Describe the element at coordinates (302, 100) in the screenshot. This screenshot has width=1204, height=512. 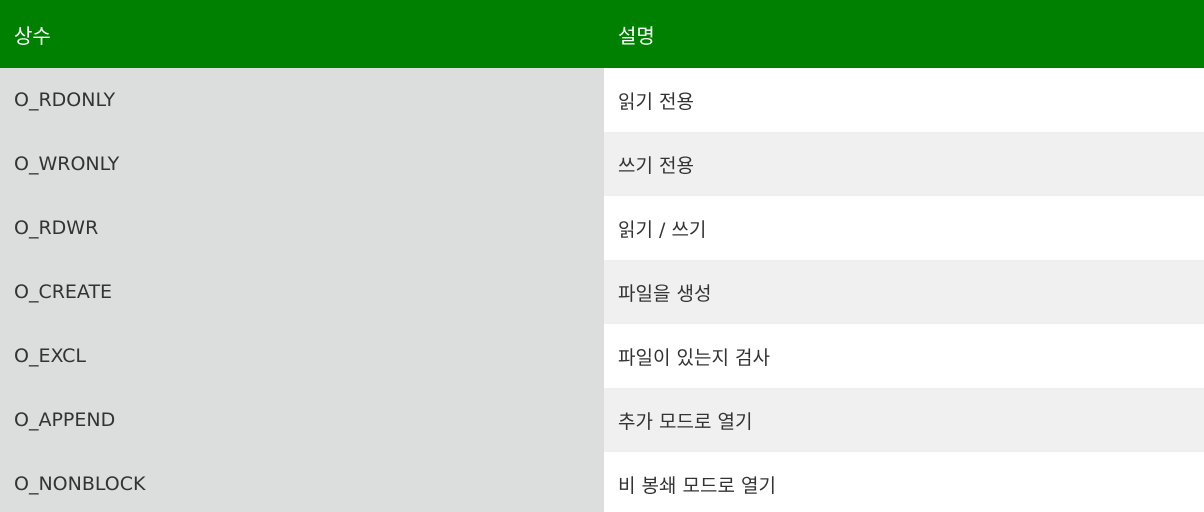
I see `constant-cell: O_RDONLY` at that location.